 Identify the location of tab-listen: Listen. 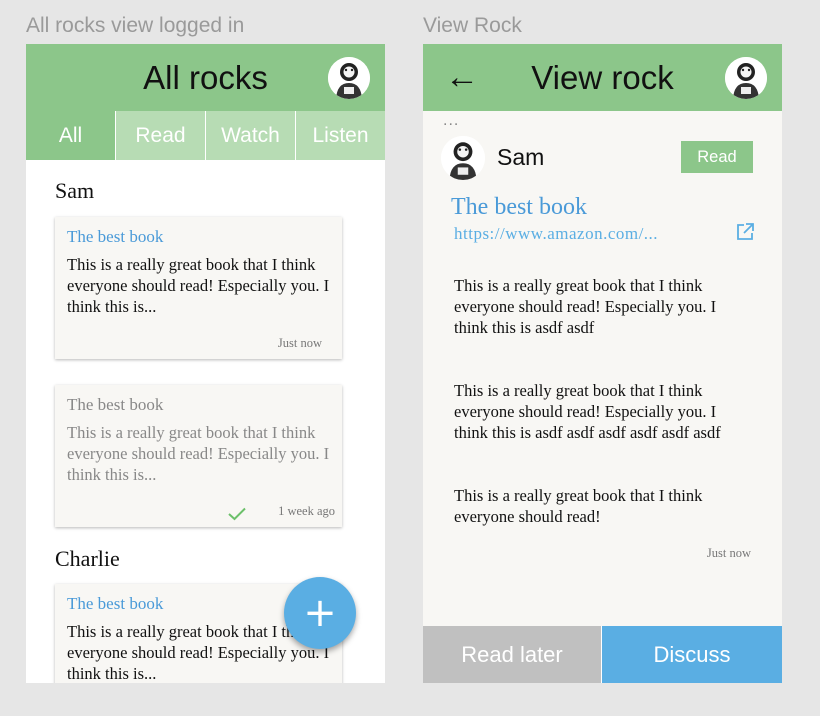
(340, 135).